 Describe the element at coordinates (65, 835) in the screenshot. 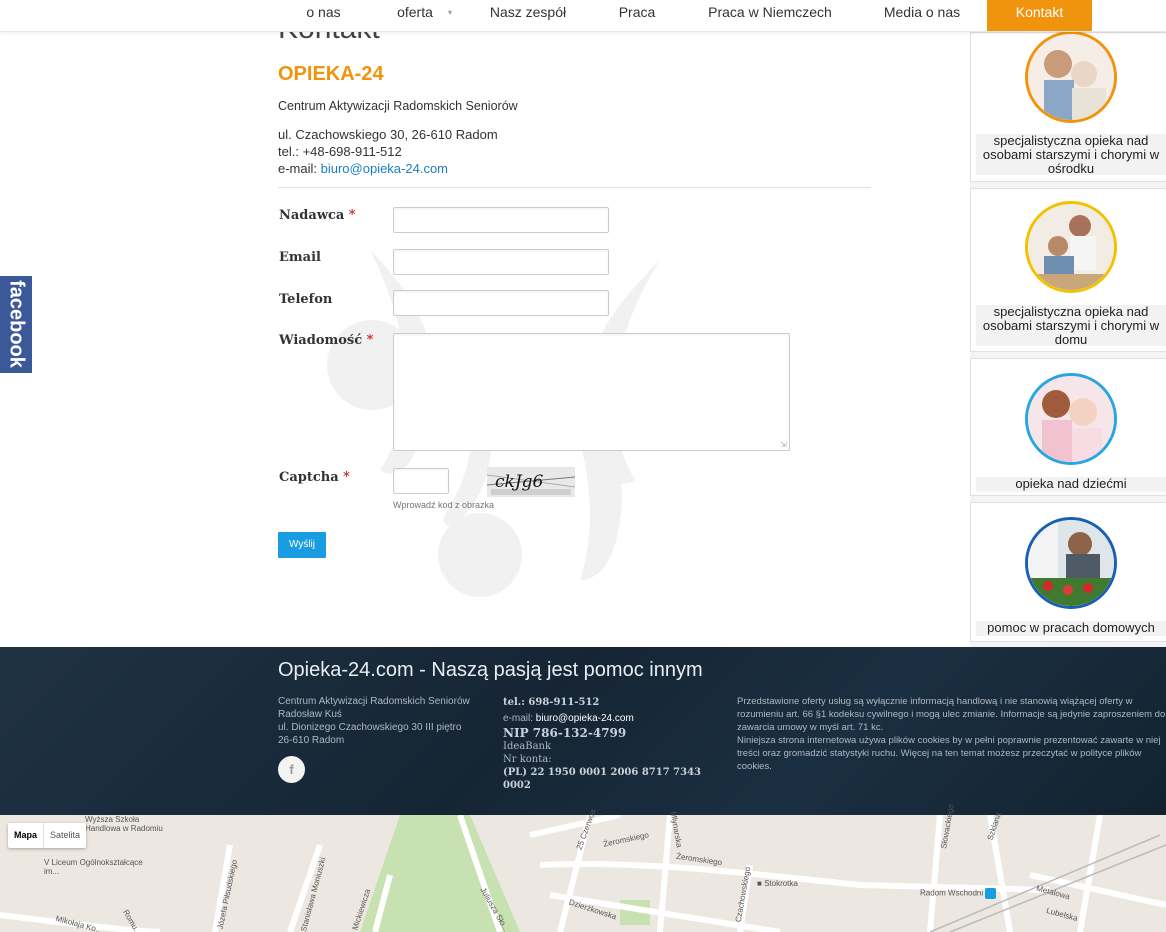

I see `satellite-button: Satelita` at that location.